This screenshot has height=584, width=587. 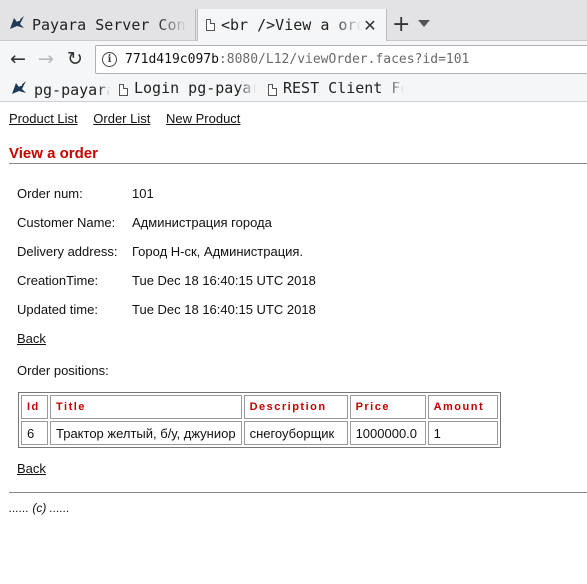 What do you see at coordinates (109, 25) in the screenshot?
I see `tab-title: Payara Server Console` at bounding box center [109, 25].